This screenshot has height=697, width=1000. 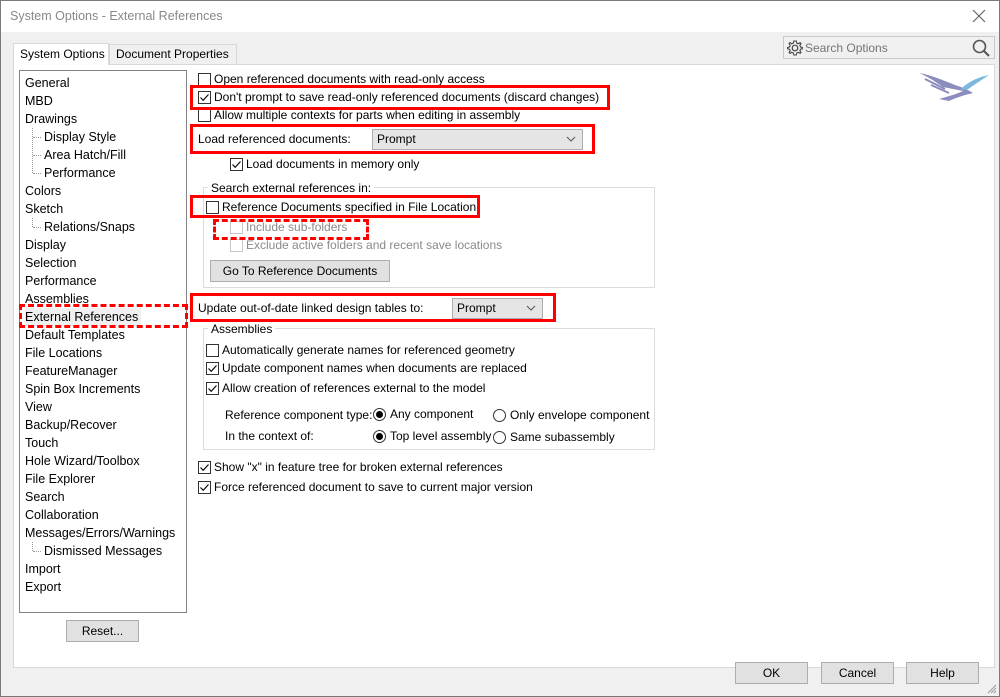 What do you see at coordinates (795, 48) in the screenshot?
I see `gear-icon` at bounding box center [795, 48].